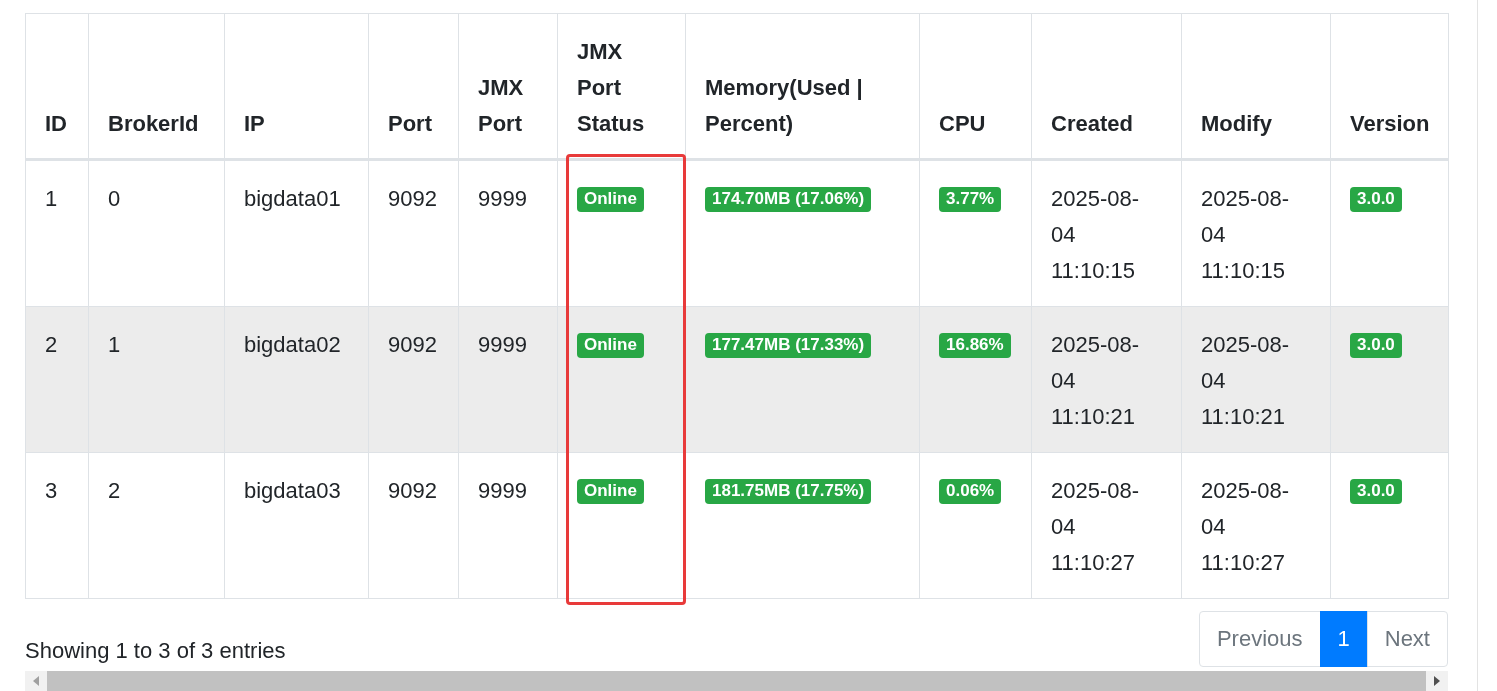 Image resolution: width=1497 pixels, height=691 pixels. What do you see at coordinates (1389, 86) in the screenshot?
I see `column-header: Version` at bounding box center [1389, 86].